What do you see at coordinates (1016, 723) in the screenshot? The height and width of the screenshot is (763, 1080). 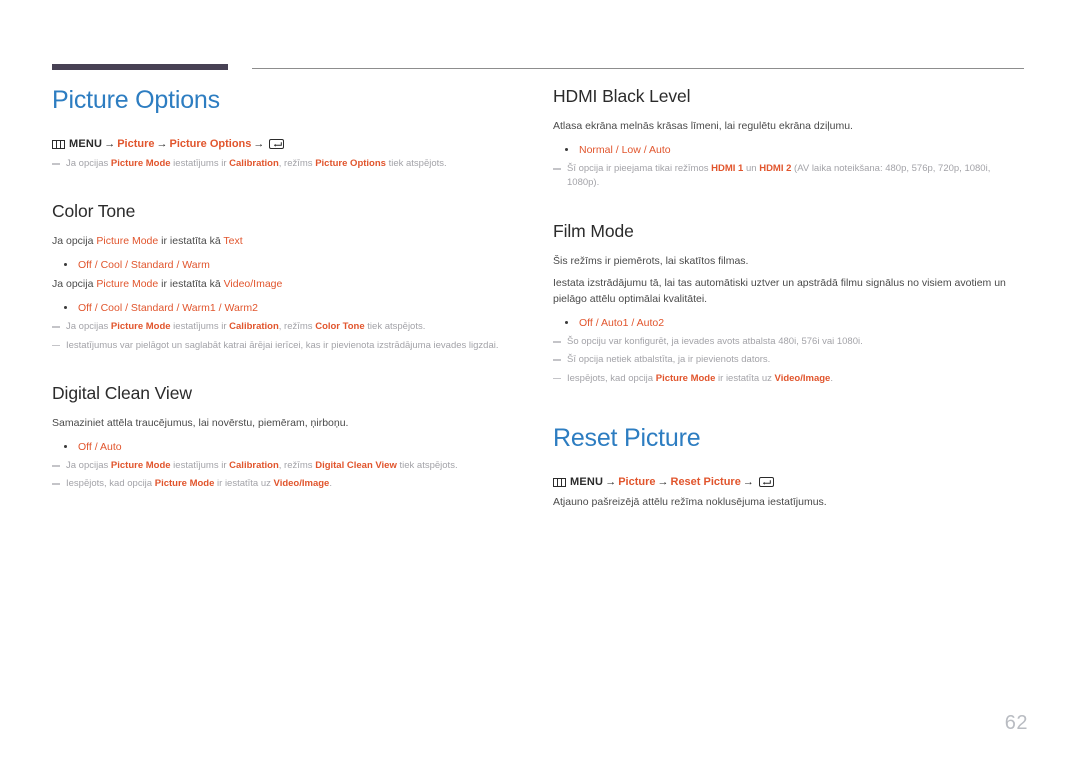 I see `page-number: 62` at bounding box center [1016, 723].